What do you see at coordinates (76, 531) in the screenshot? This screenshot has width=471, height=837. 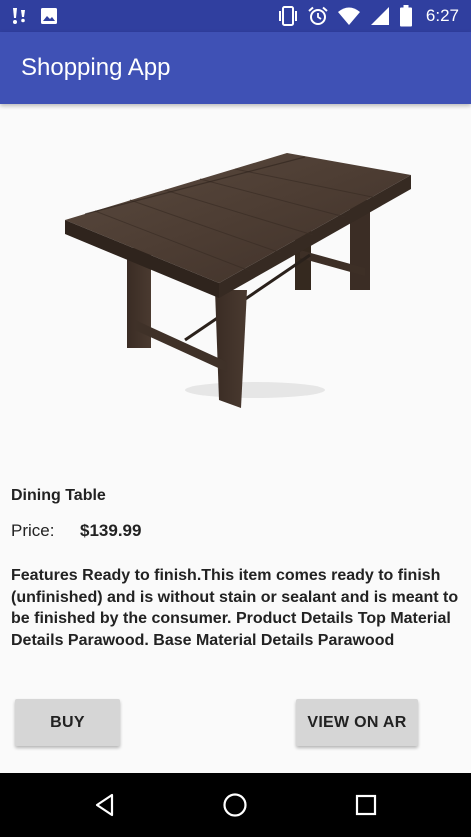 I see `price-row: Price: $139.99` at bounding box center [76, 531].